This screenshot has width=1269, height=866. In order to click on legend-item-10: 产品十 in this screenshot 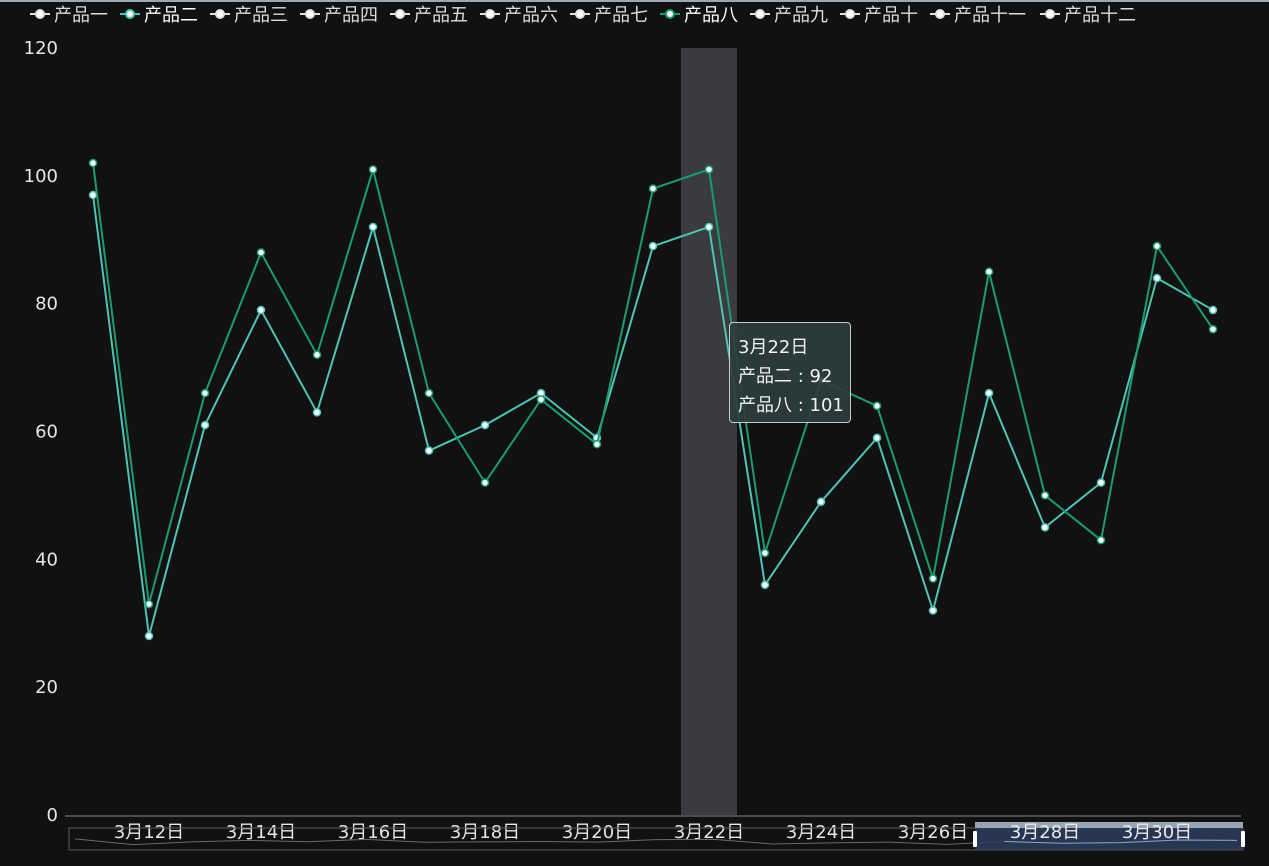, I will do `click(879, 15)`.